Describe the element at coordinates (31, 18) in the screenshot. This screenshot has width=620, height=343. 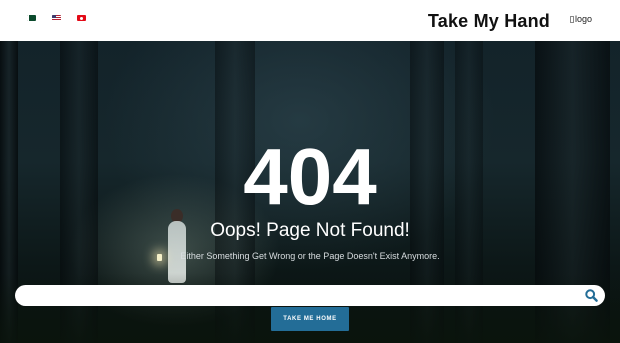
I see `pakistan-flag-icon` at that location.